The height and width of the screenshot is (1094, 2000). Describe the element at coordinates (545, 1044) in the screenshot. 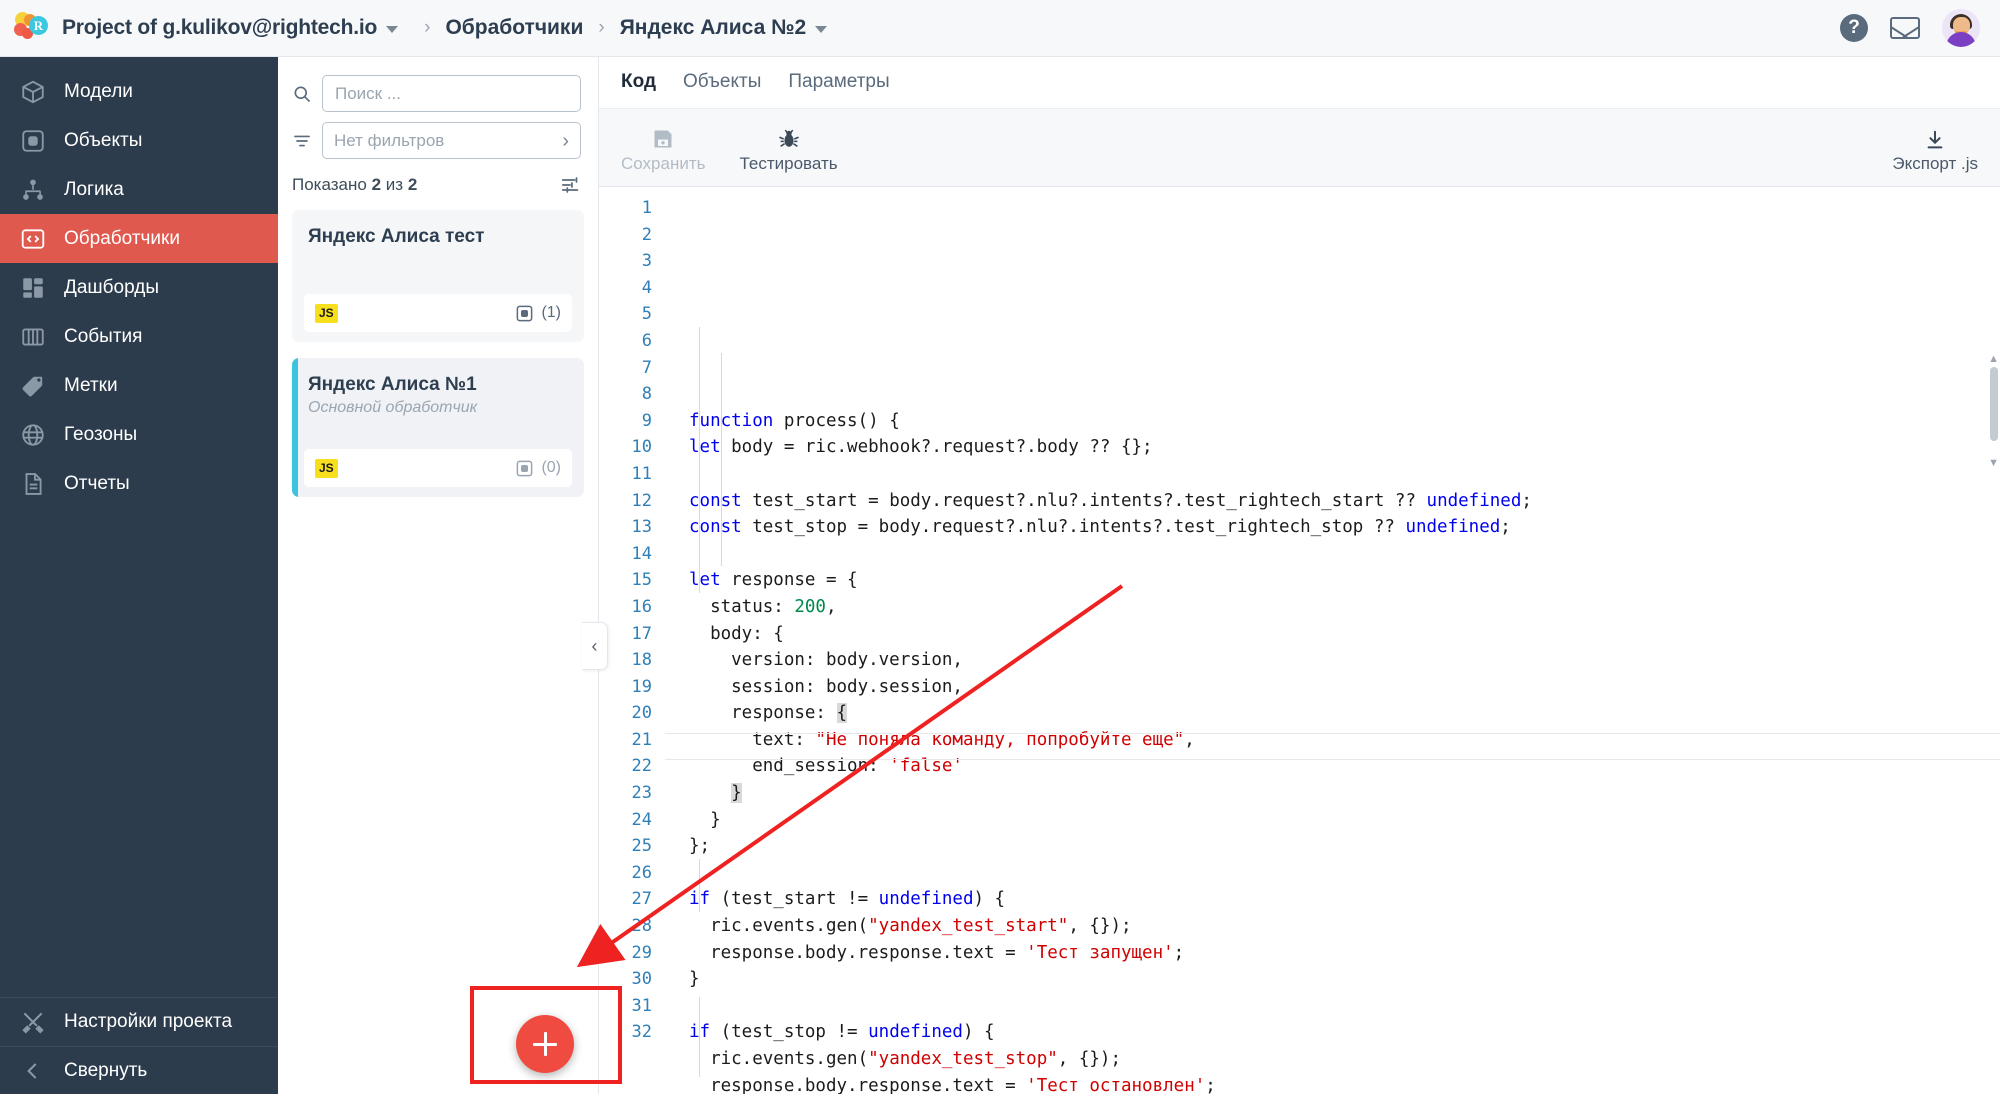

I see `add-handler-button` at that location.